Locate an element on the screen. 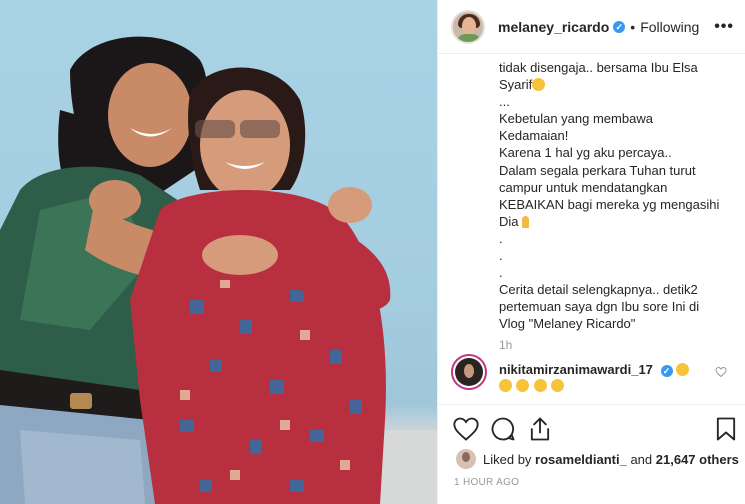 This screenshot has height=504, width=745. post-header: melaney_ricardo ✓ • Following ••• is located at coordinates (591, 27).